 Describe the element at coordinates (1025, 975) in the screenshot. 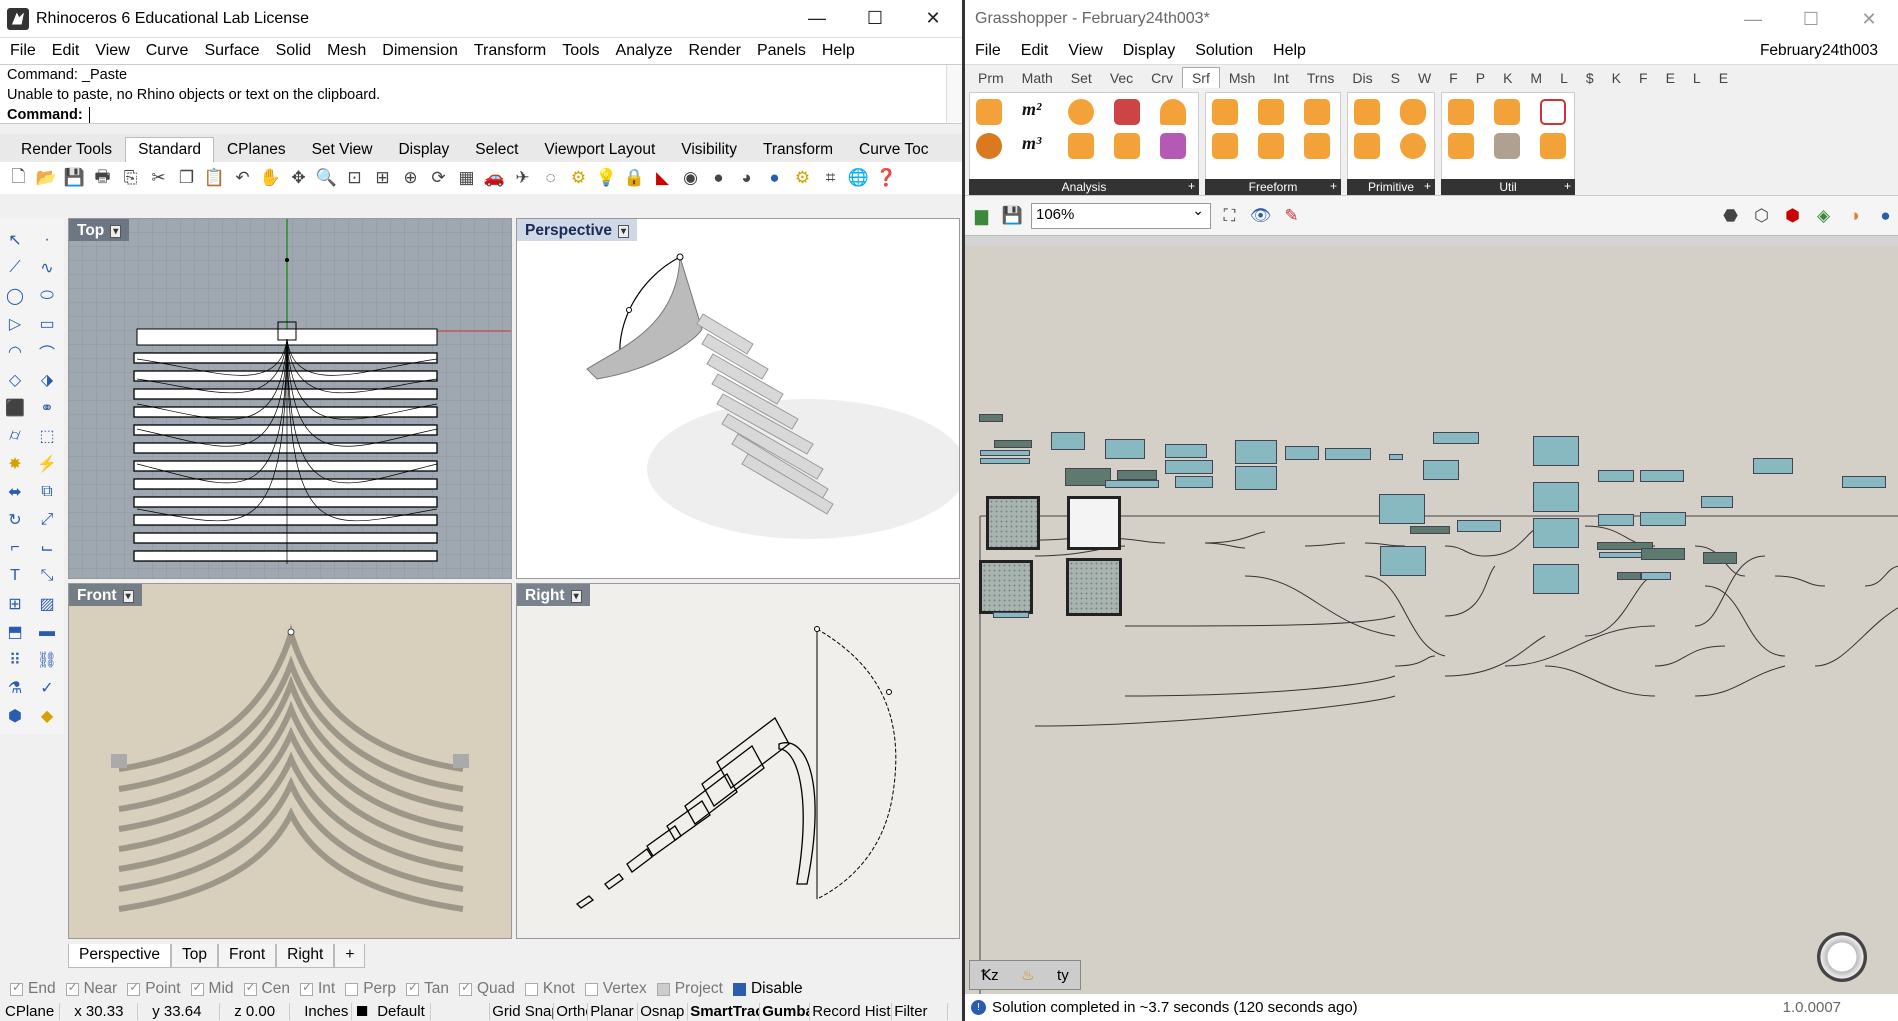

I see `gh-navigation-widget: Ꝁz ♨ ty` at that location.